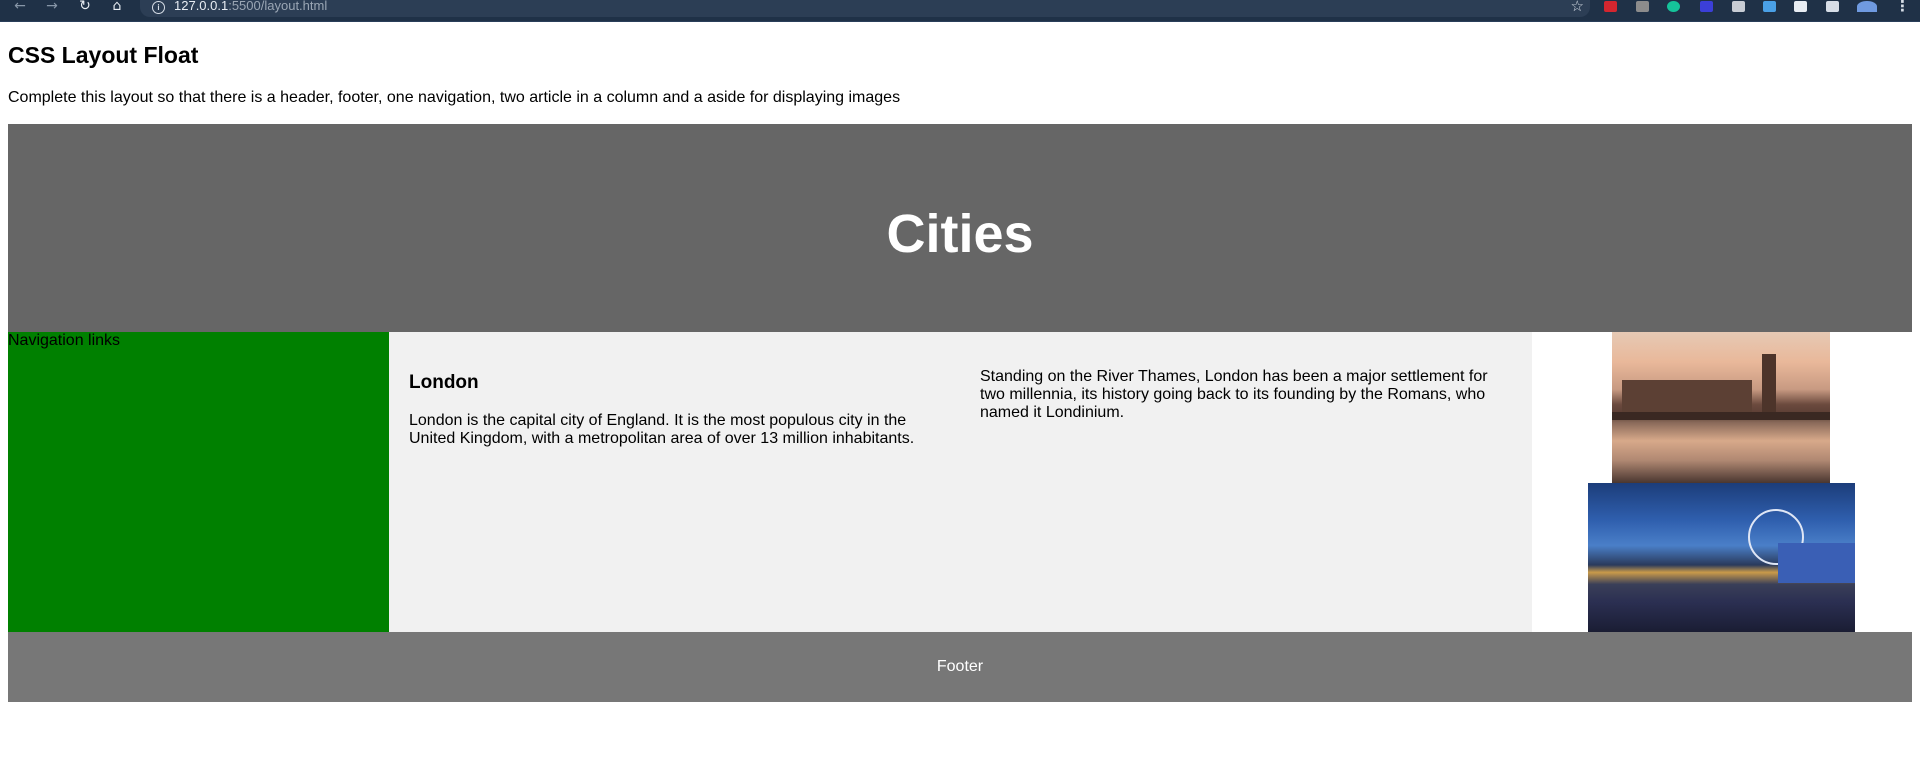 The width and height of the screenshot is (1920, 777). I want to click on site-footer: Footer, so click(960, 667).